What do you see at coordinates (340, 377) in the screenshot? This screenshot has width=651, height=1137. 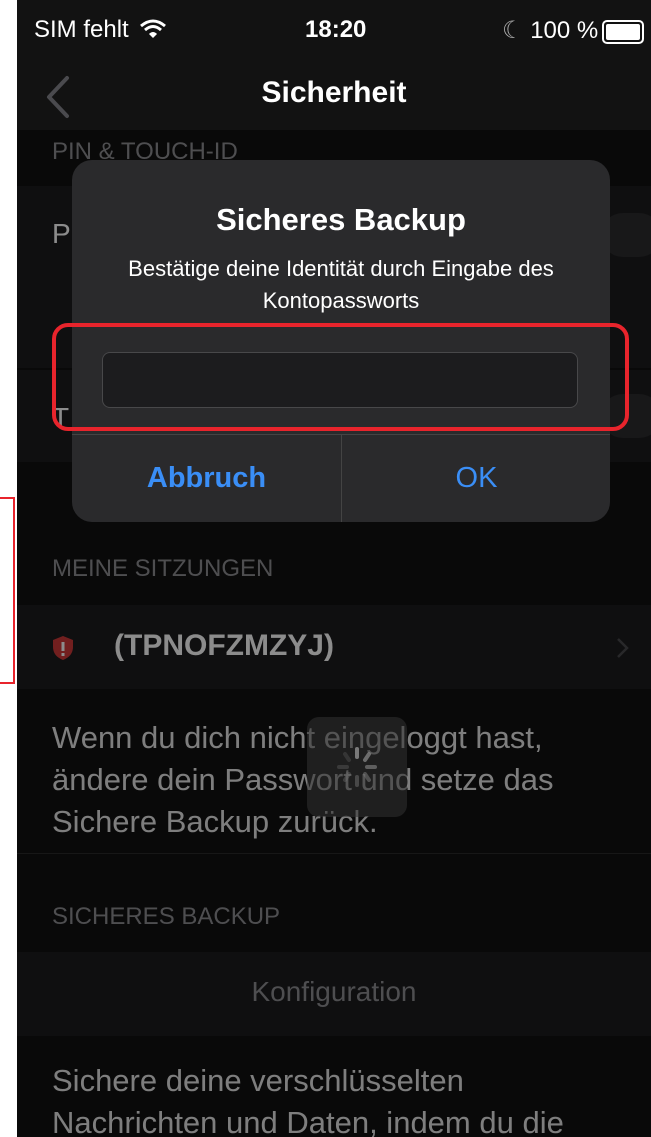 I see `password-field-highlight` at bounding box center [340, 377].